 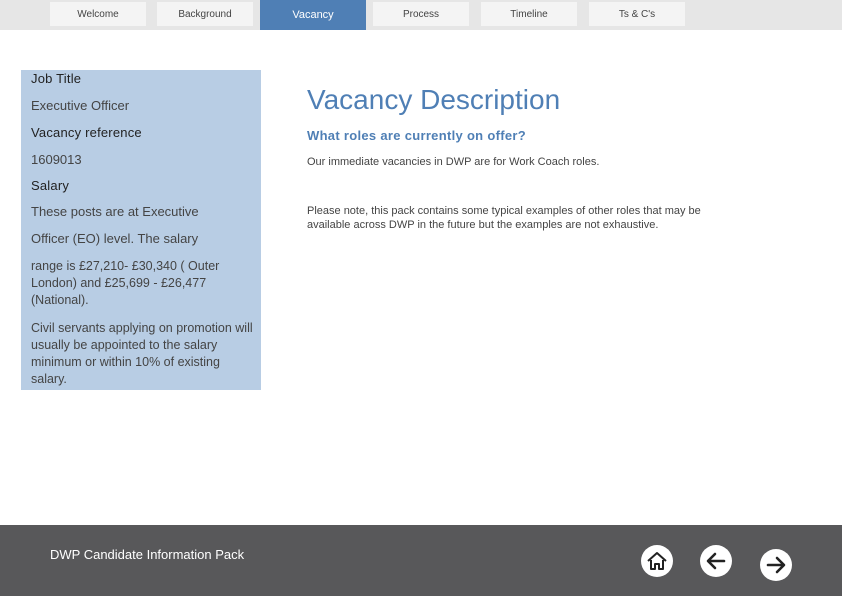 I want to click on tab-welcome: Welcome, so click(x=98, y=14).